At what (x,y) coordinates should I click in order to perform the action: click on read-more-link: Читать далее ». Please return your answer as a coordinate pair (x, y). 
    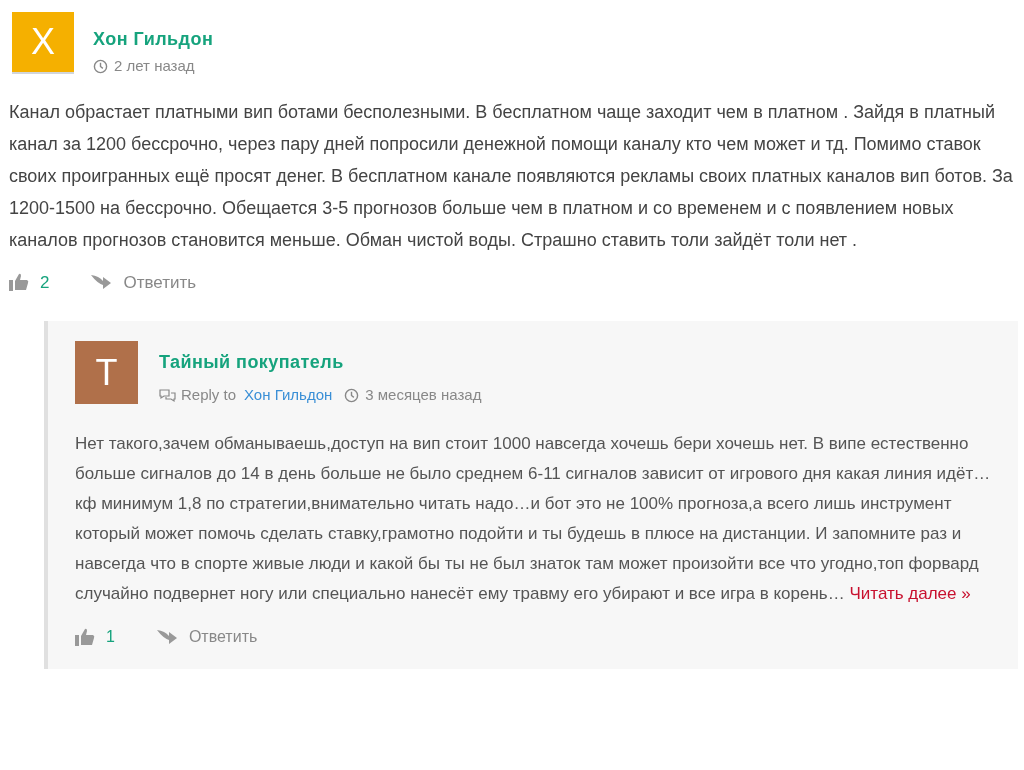
    Looking at the image, I should click on (910, 593).